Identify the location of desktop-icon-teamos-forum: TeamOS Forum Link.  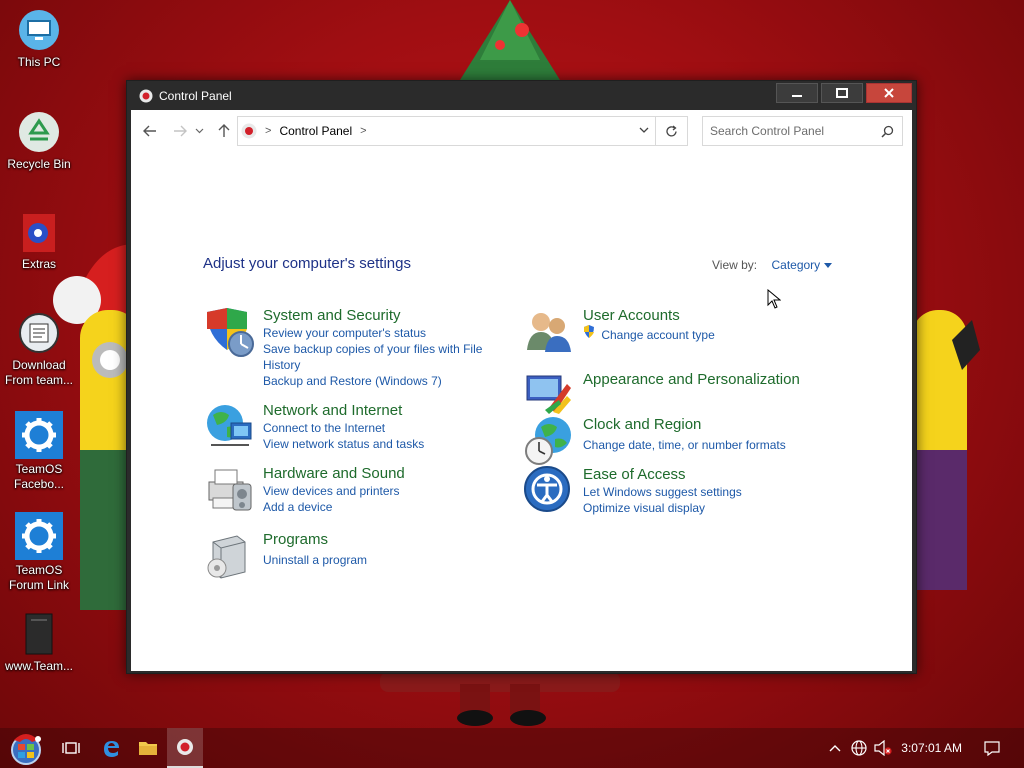
(39, 552).